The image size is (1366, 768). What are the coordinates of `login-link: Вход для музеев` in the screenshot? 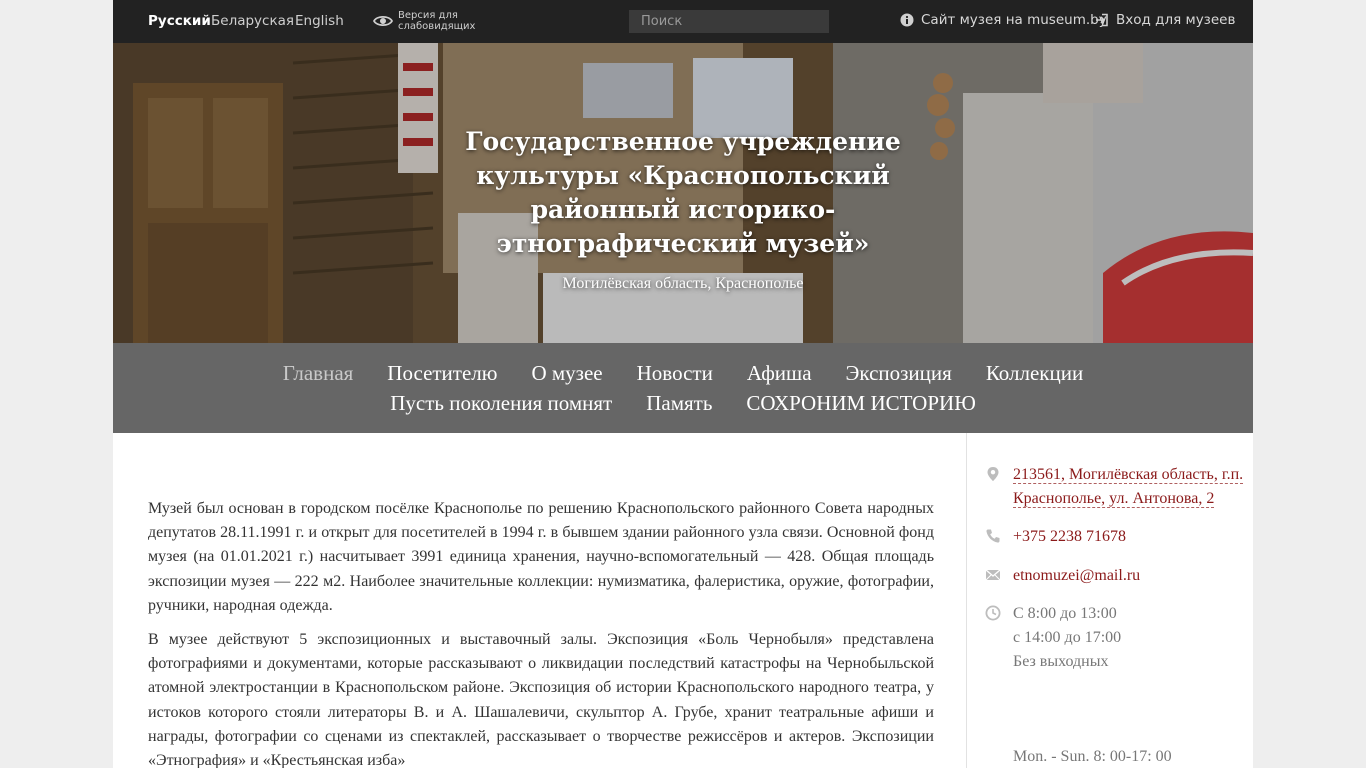 It's located at (1165, 20).